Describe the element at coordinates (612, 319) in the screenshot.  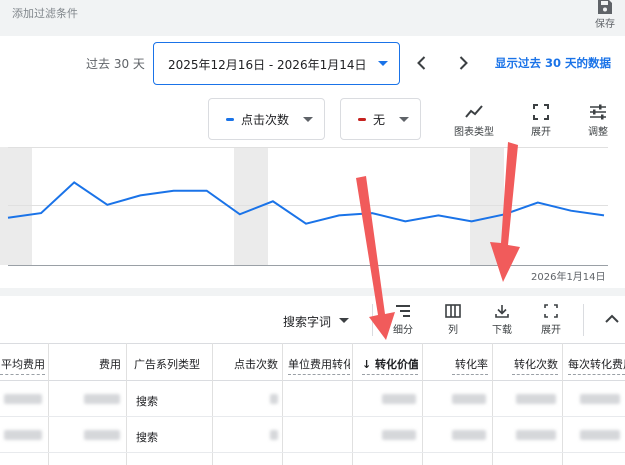
I see `chevron-up-icon` at that location.